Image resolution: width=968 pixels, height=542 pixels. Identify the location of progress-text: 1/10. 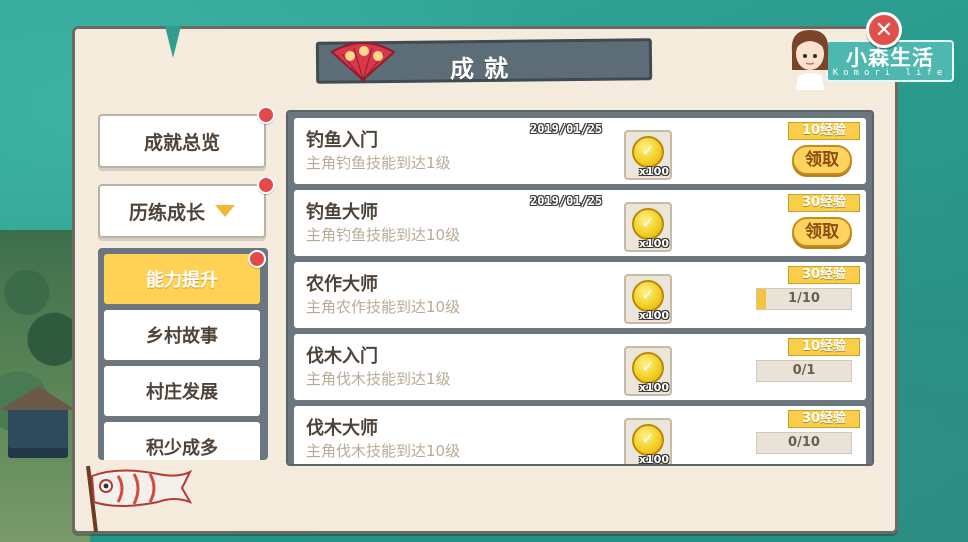
(804, 298).